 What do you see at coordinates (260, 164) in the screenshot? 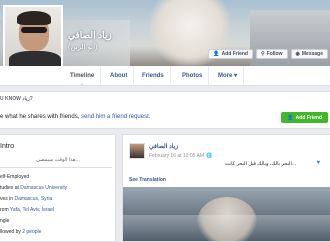
I see `post-text: ...البحر بالك، وبالك قبل البحر كانت` at bounding box center [260, 164].